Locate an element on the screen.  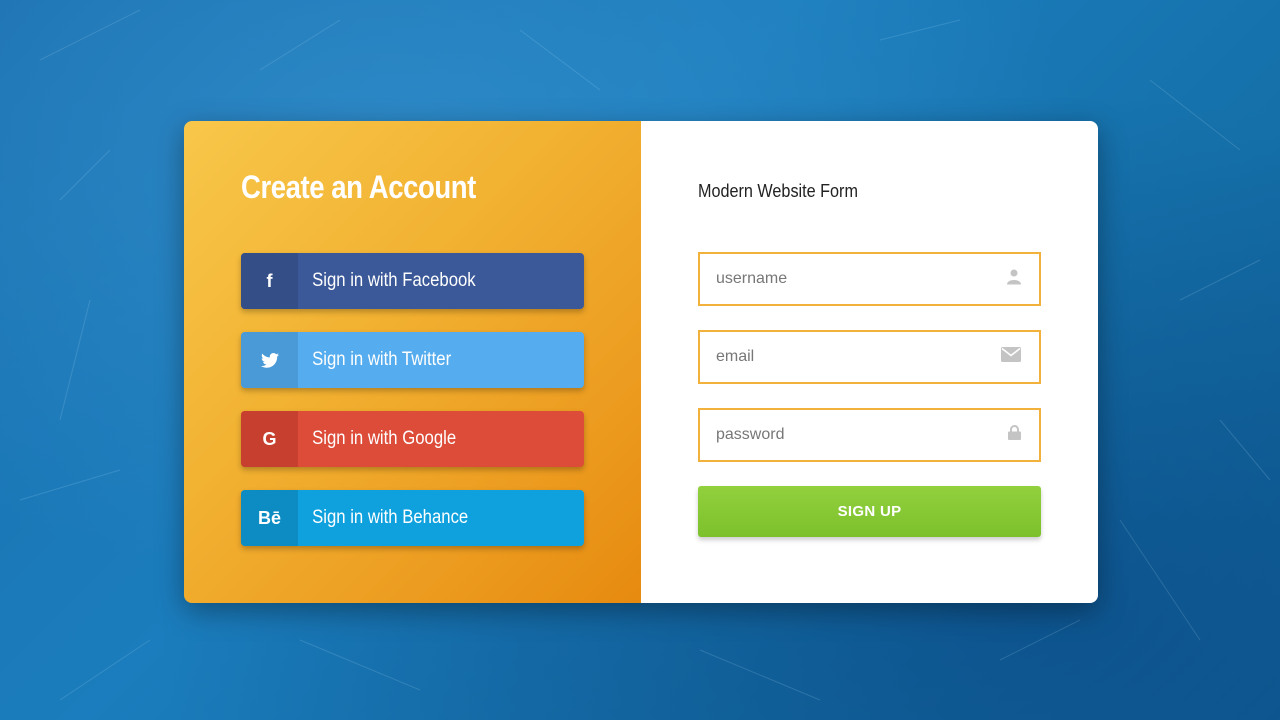
facebook-signin-button: f Sign in with Facebook is located at coordinates (412, 281).